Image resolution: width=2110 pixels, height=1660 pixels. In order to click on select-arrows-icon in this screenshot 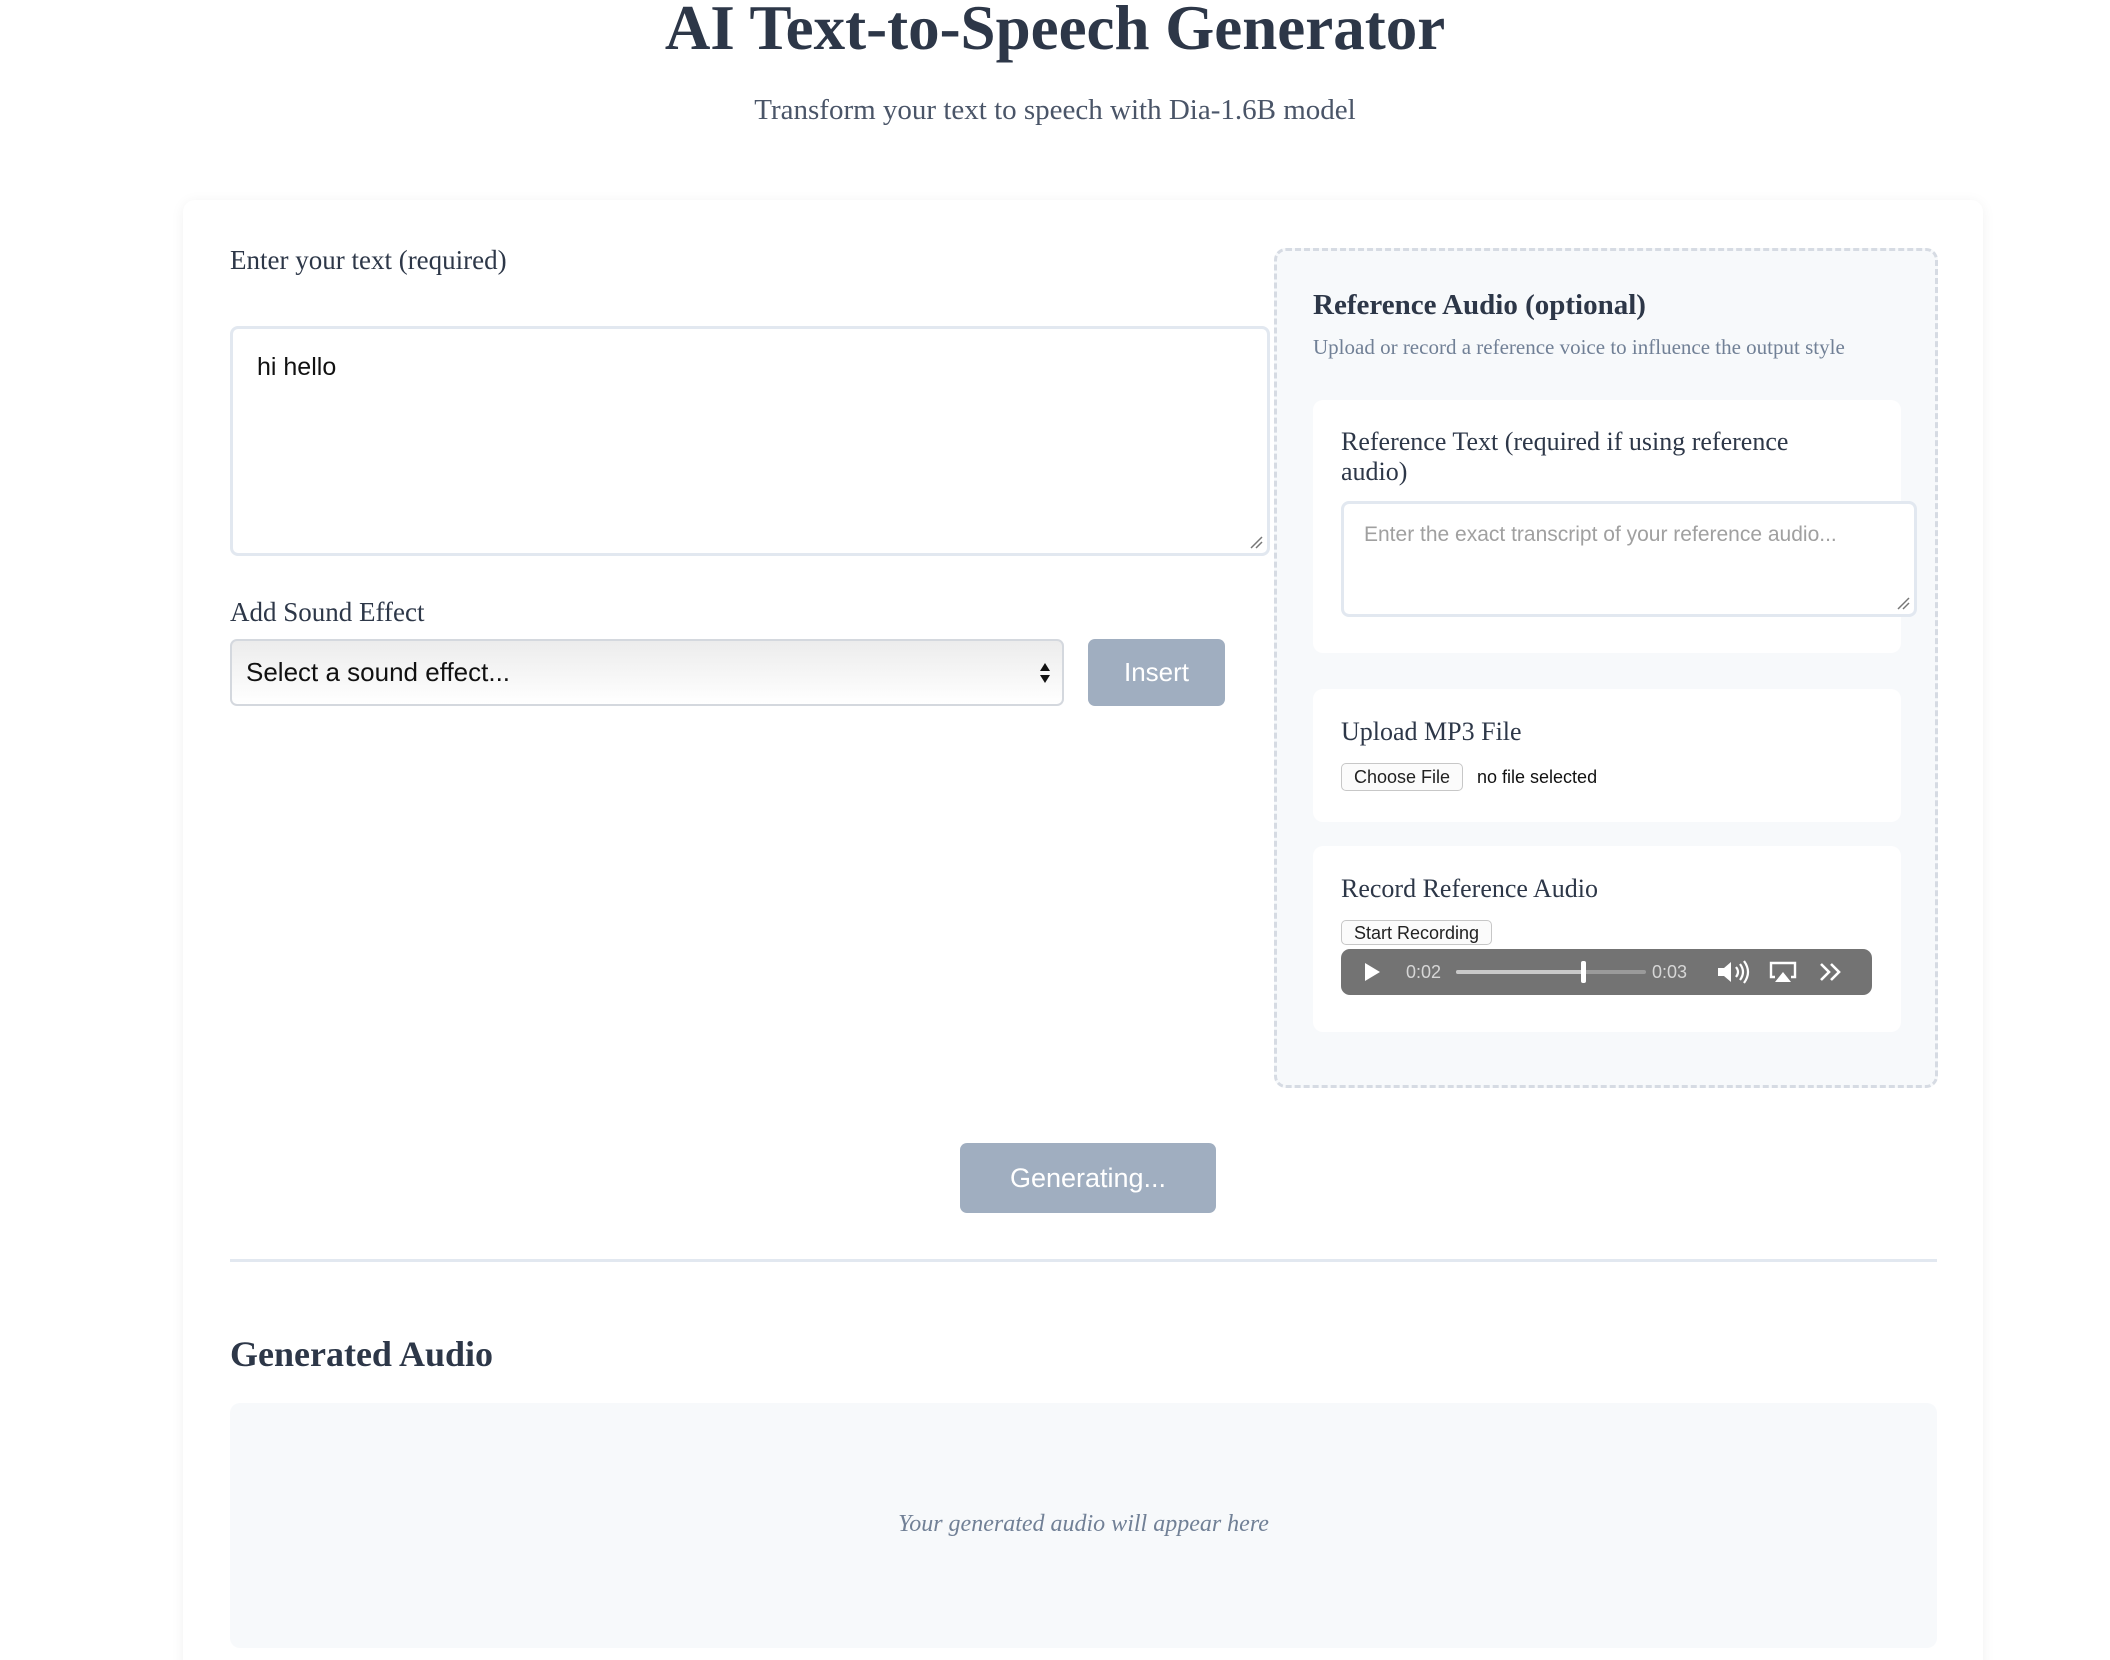, I will do `click(1045, 673)`.